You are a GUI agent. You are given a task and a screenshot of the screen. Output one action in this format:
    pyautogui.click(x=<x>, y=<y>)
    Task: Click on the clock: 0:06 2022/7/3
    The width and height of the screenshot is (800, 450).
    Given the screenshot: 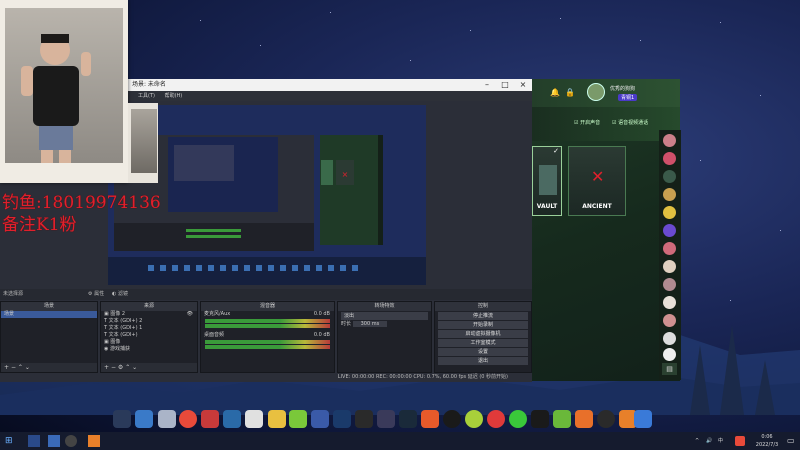 What is the action you would take?
    pyautogui.click(x=767, y=441)
    